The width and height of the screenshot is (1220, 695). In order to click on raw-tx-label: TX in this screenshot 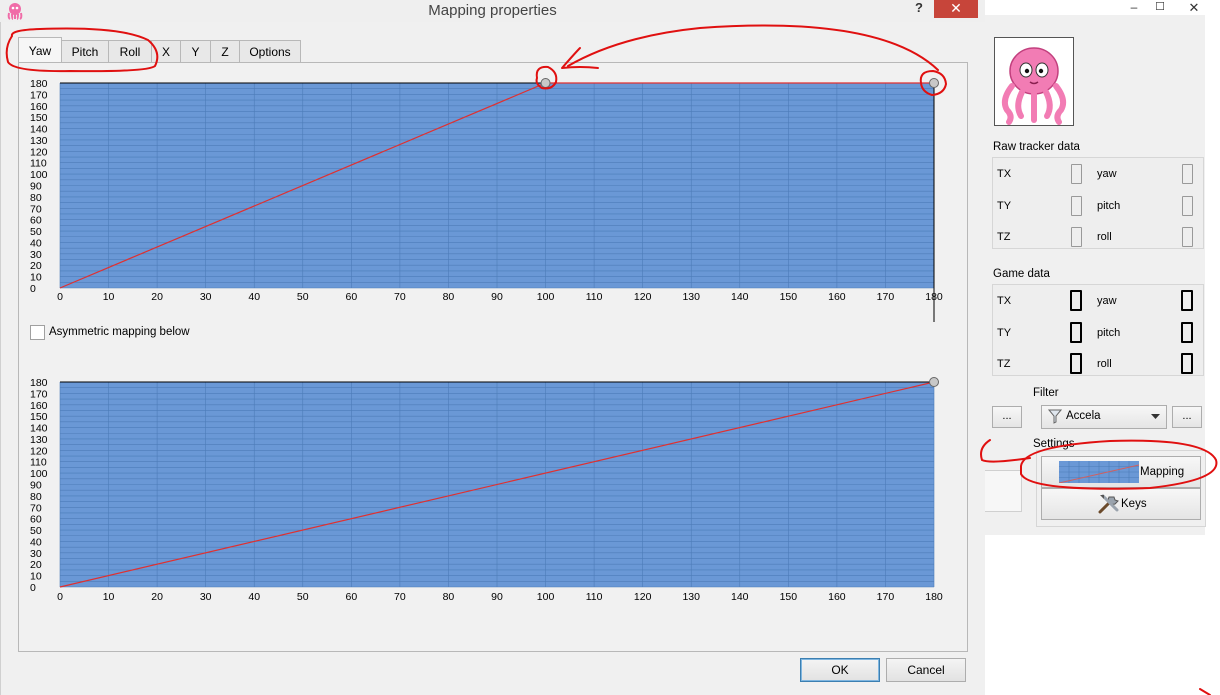, I will do `click(1004, 174)`.